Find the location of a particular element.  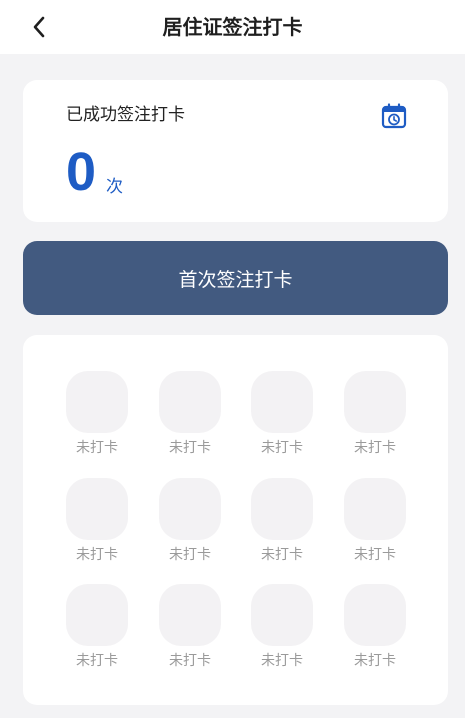

count-unit: 次 is located at coordinates (114, 187).